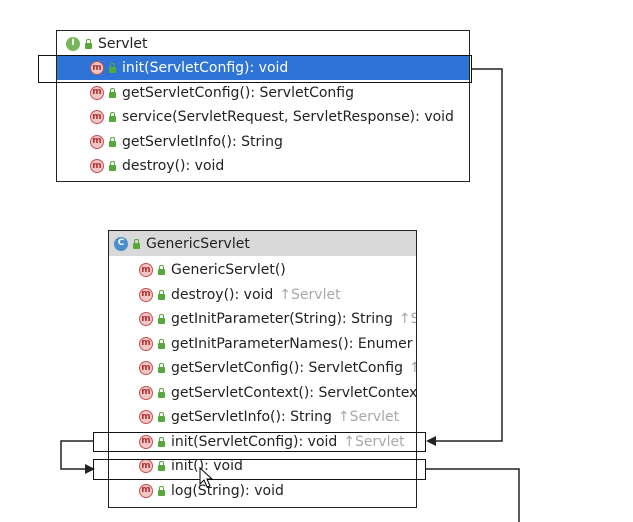 The image size is (633, 522). I want to click on arrow-servlet-init-to-generic-init, so click(466, 255).